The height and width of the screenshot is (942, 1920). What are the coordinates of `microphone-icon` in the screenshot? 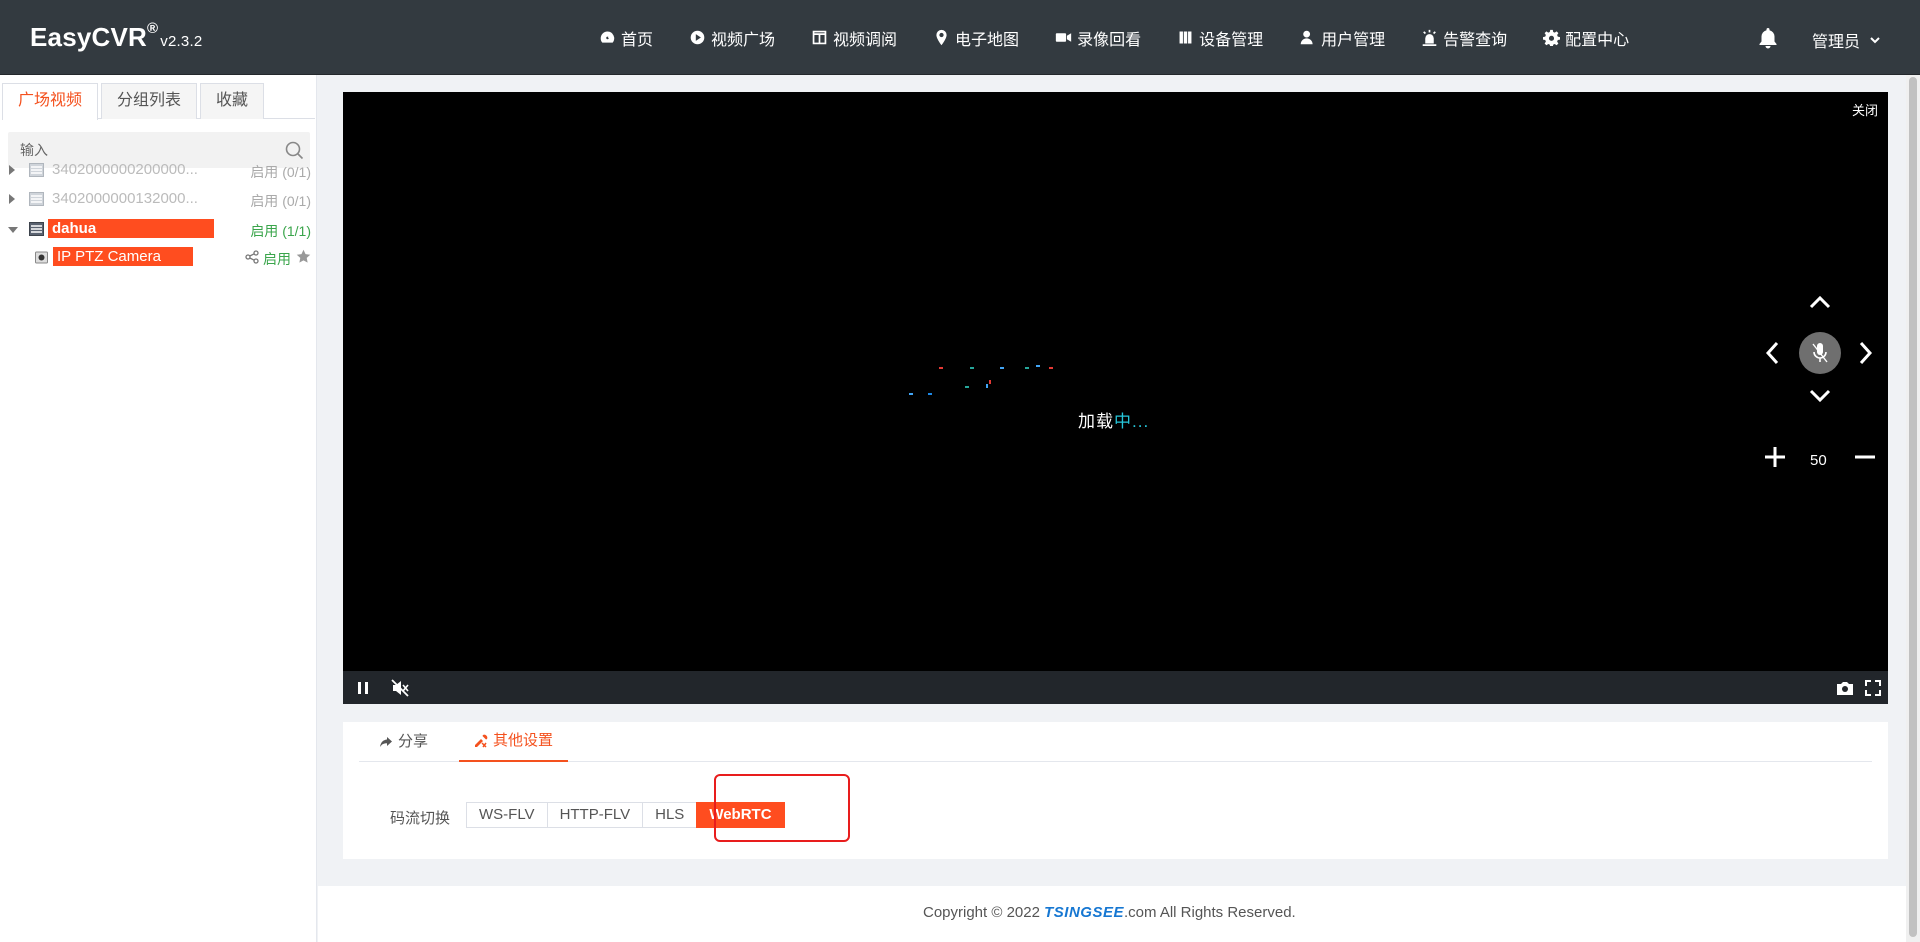 It's located at (1820, 353).